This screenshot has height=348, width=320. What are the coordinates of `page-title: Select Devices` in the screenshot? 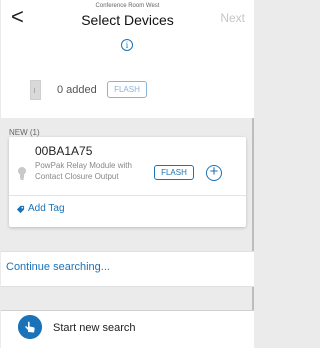 It's located at (127, 20).